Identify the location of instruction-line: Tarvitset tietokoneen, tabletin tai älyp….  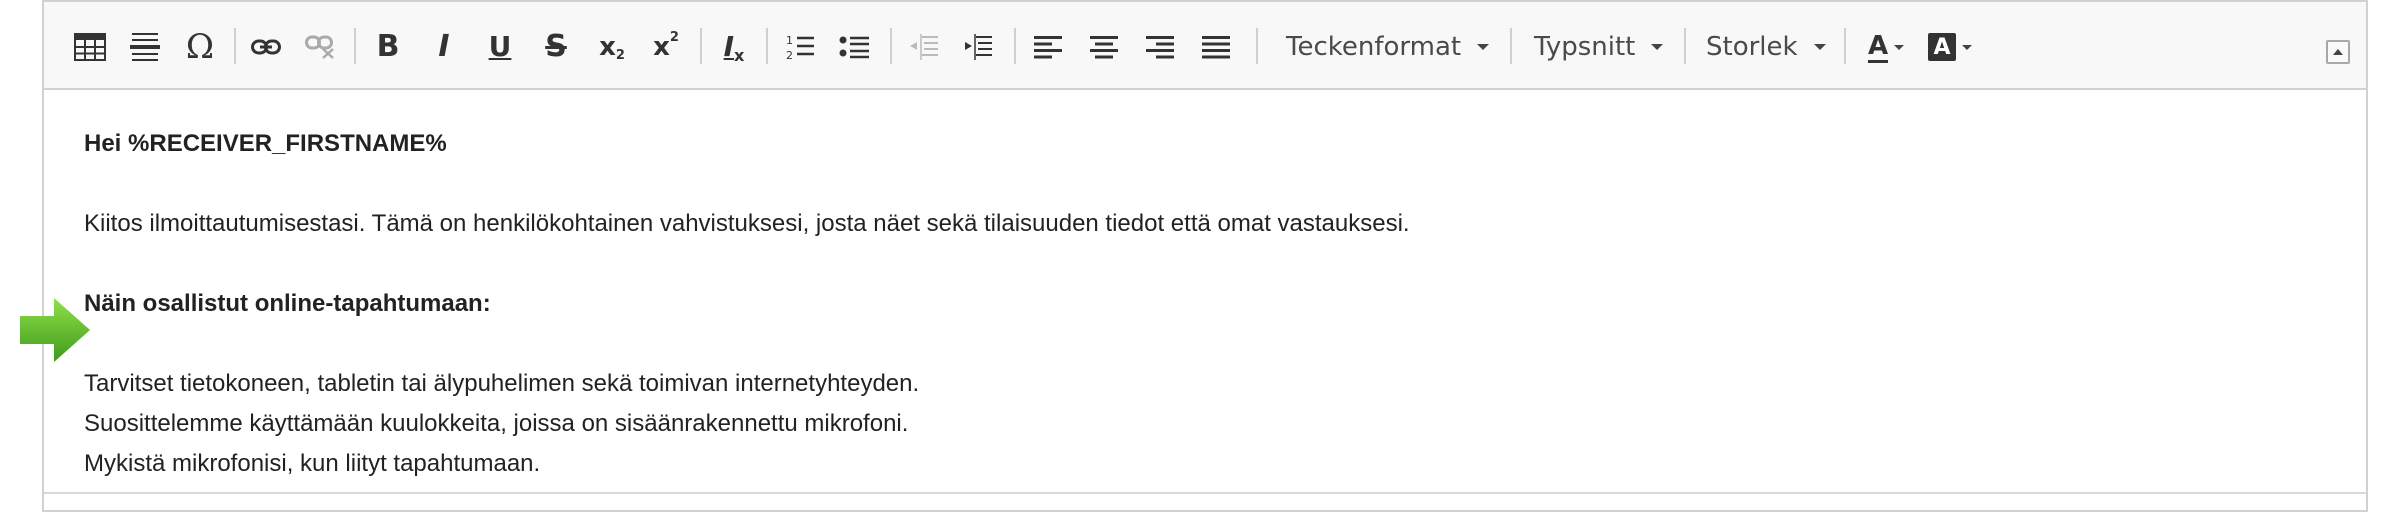
(502, 383).